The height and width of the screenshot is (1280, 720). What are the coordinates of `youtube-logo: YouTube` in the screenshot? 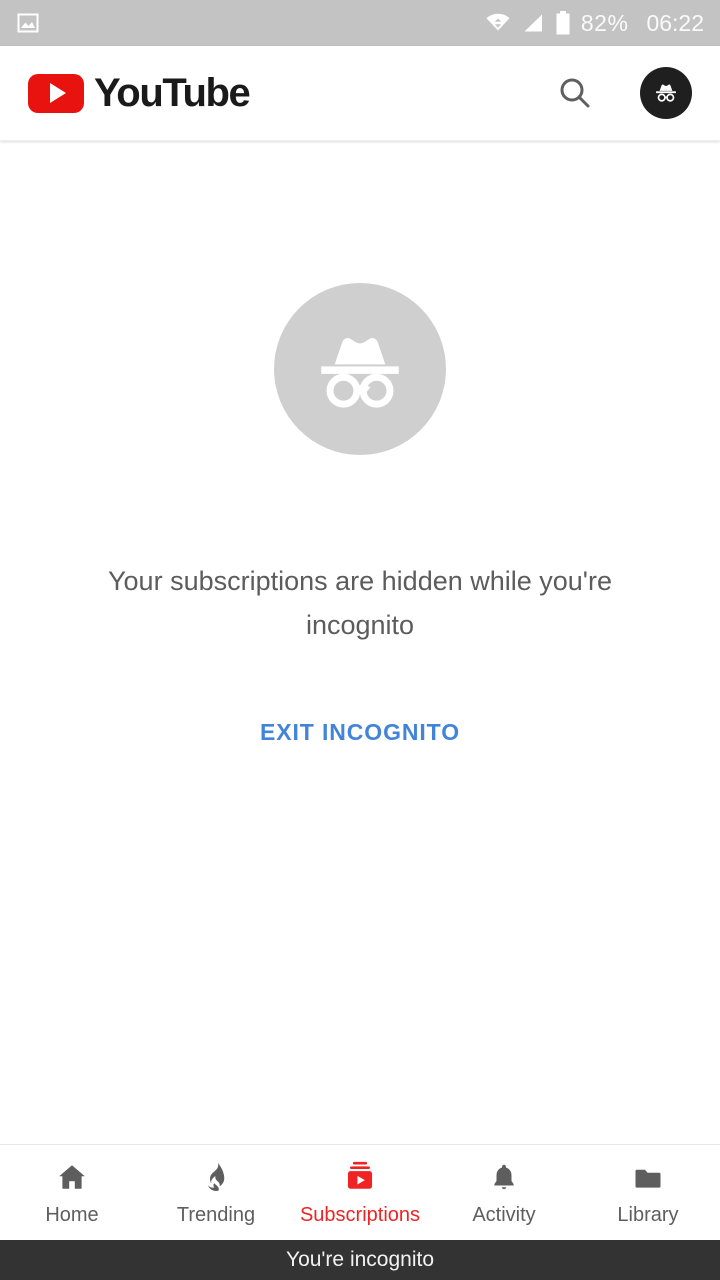 It's located at (139, 93).